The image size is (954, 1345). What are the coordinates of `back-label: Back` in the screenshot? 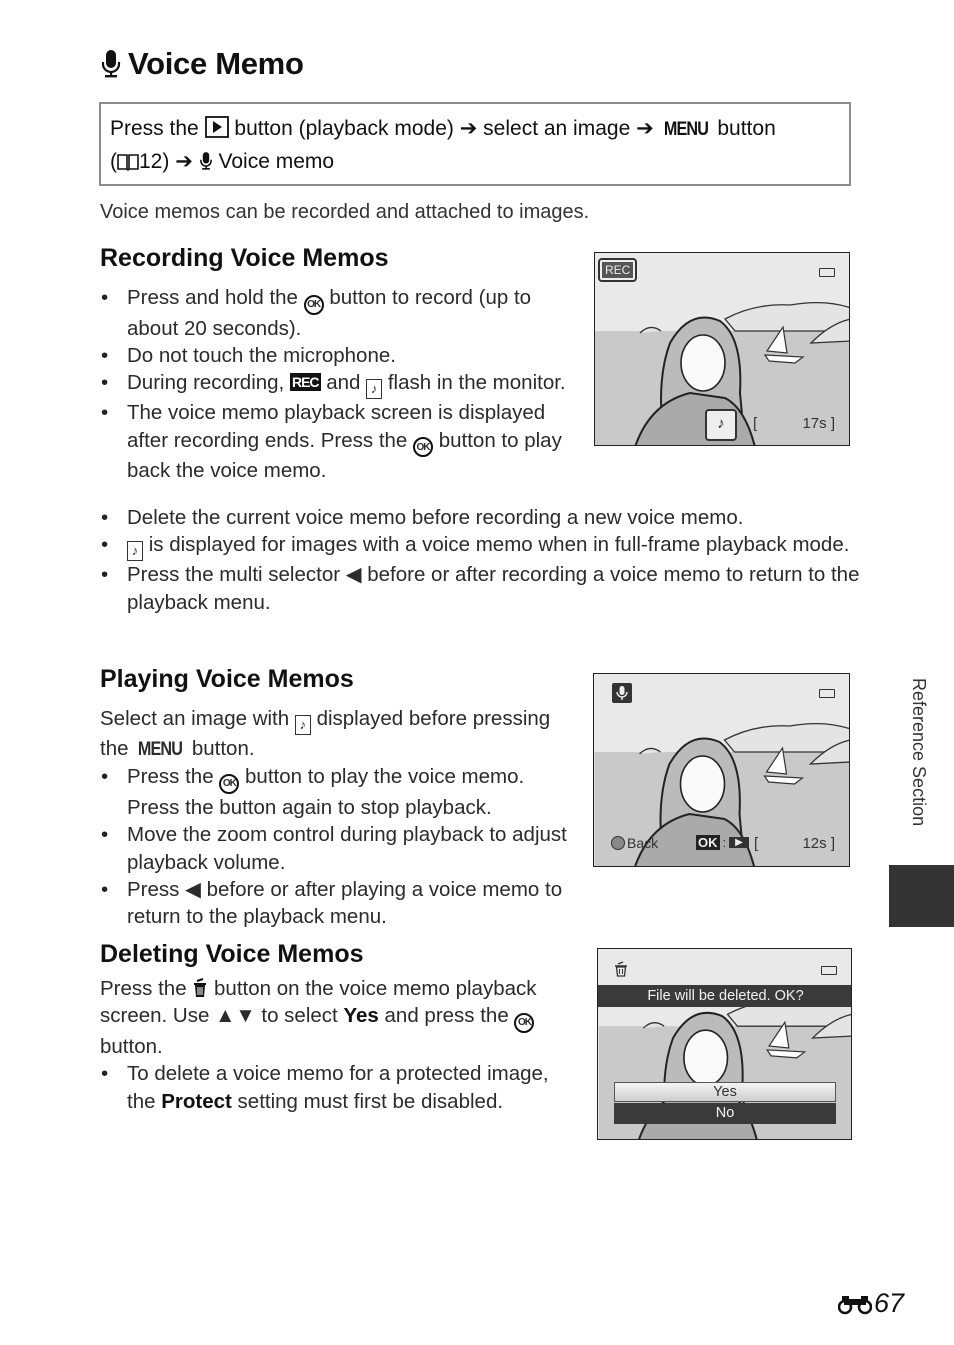 It's located at (643, 843).